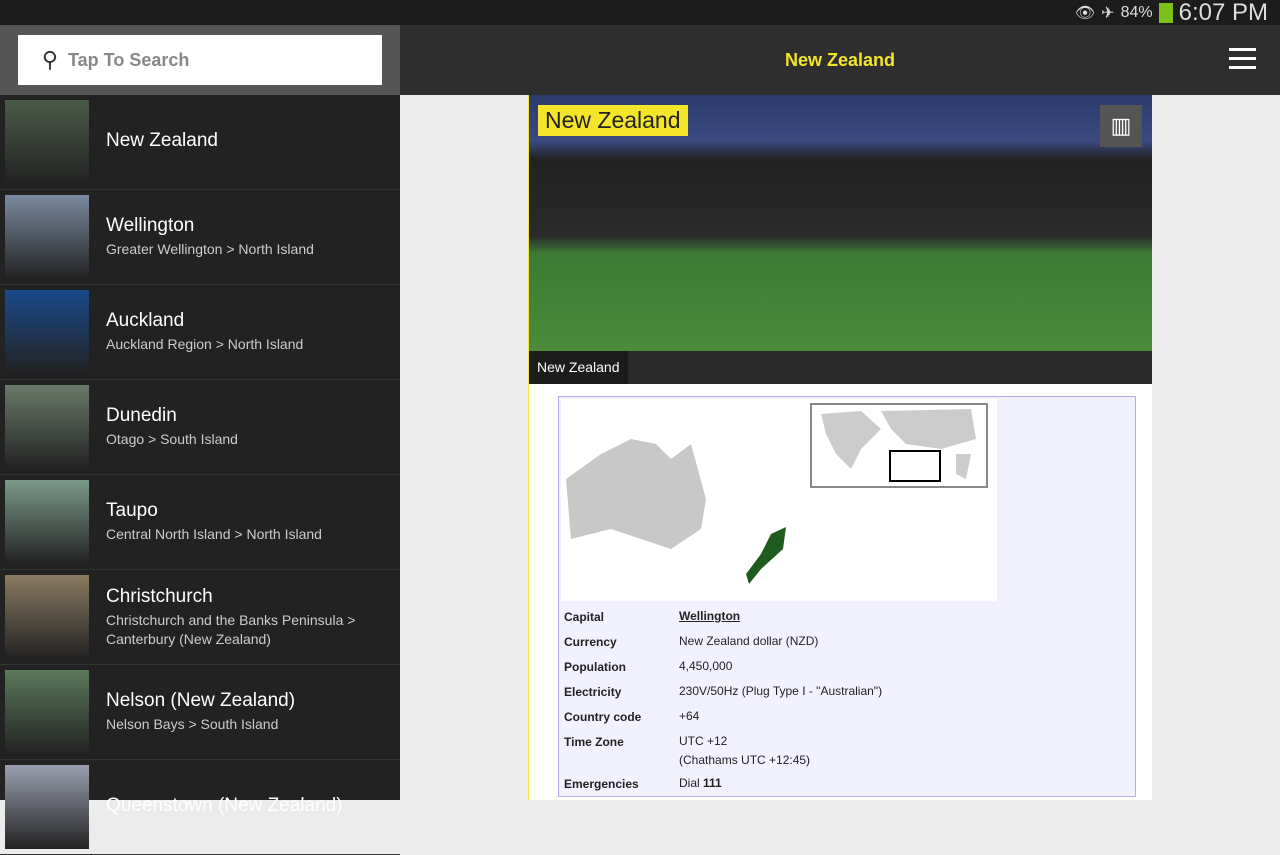 The image size is (1280, 855). What do you see at coordinates (210, 249) in the screenshot?
I see `list-item-subtitle: Greater Wellington > North Island` at bounding box center [210, 249].